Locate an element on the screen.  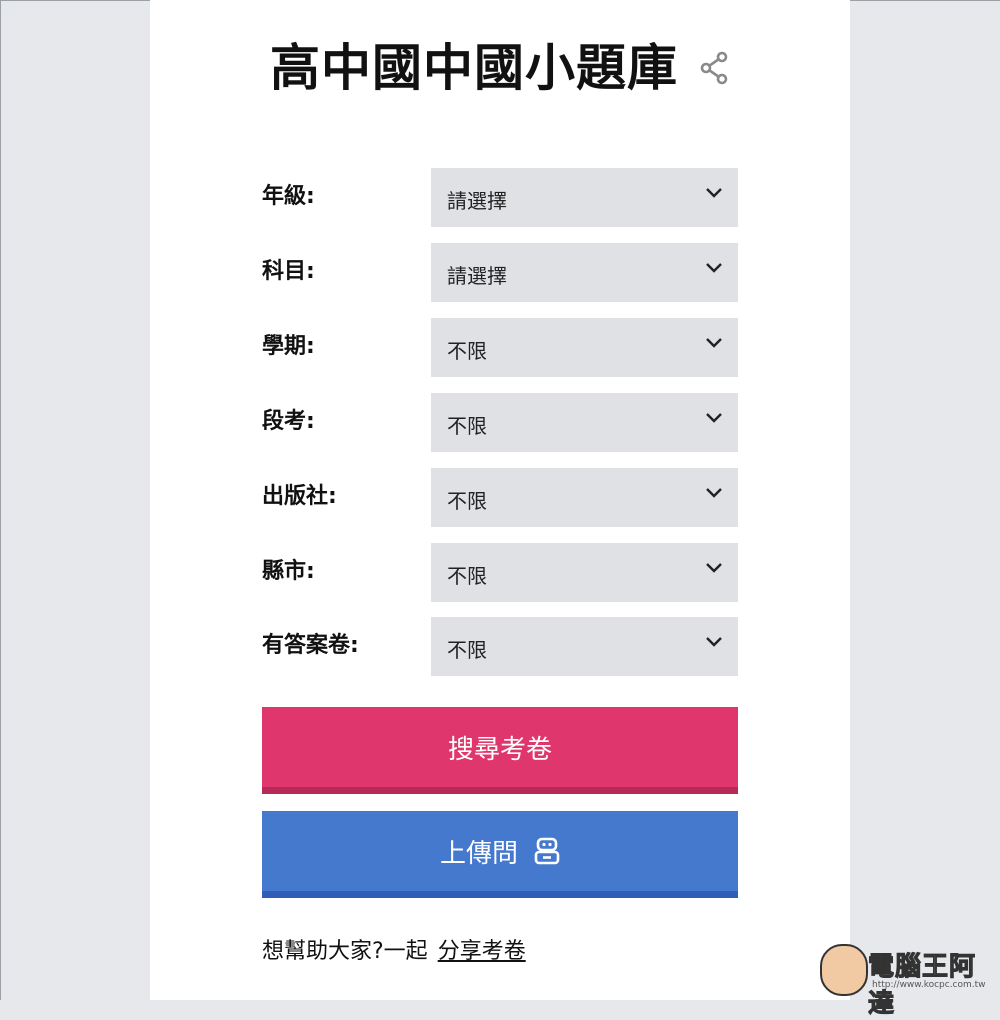
field-grade: 年級: 請選擇 is located at coordinates (500, 197).